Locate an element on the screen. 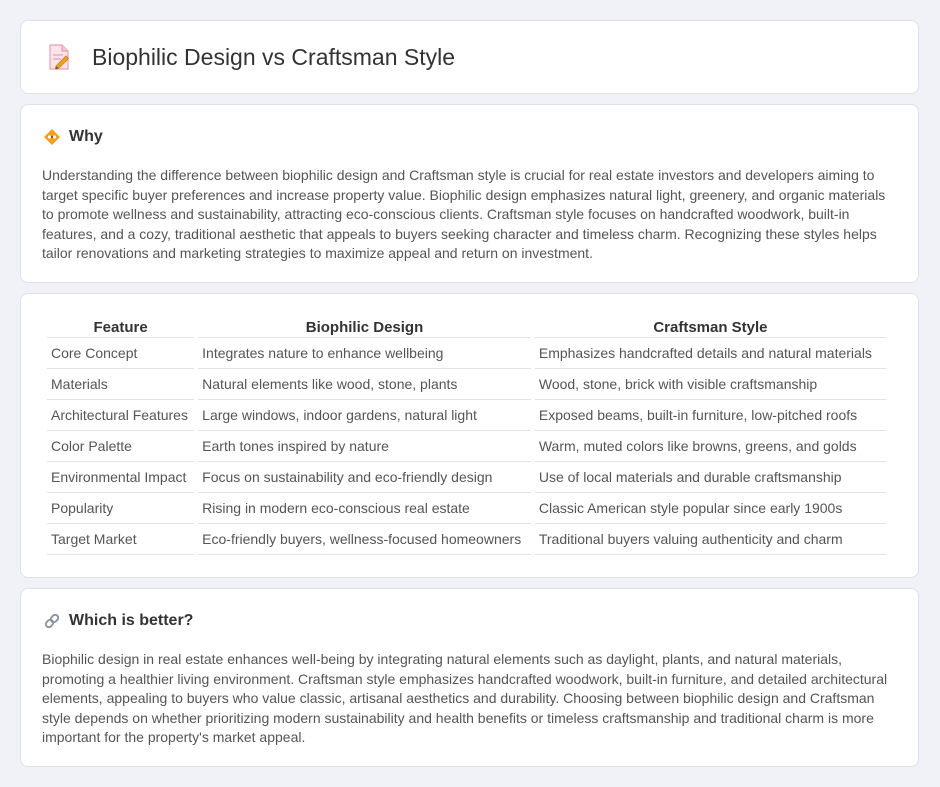 This screenshot has height=787, width=940. document-pencil-icon is located at coordinates (59, 57).